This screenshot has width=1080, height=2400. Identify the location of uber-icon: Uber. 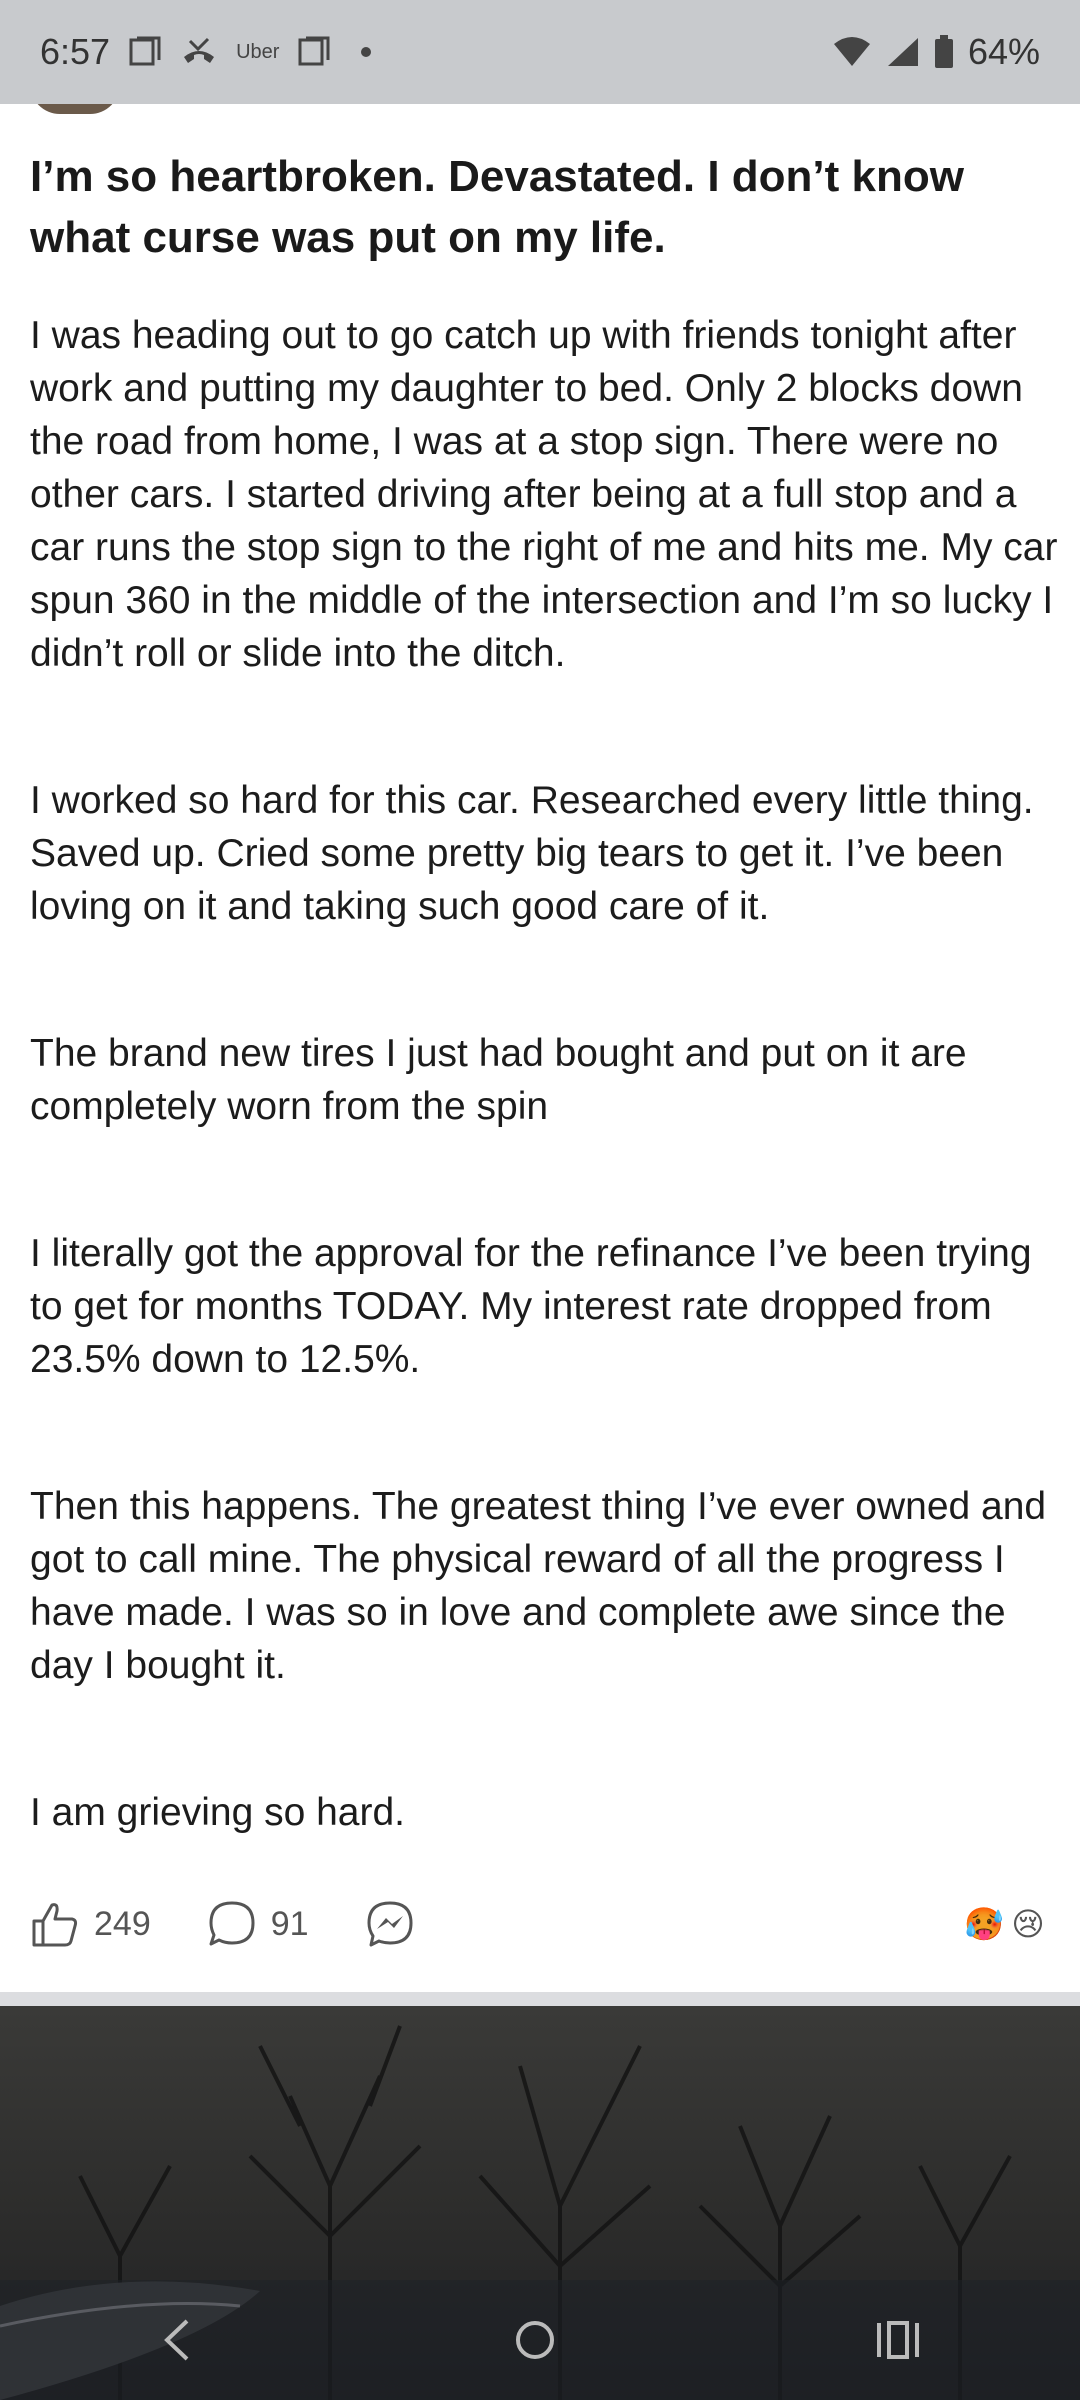
(258, 51).